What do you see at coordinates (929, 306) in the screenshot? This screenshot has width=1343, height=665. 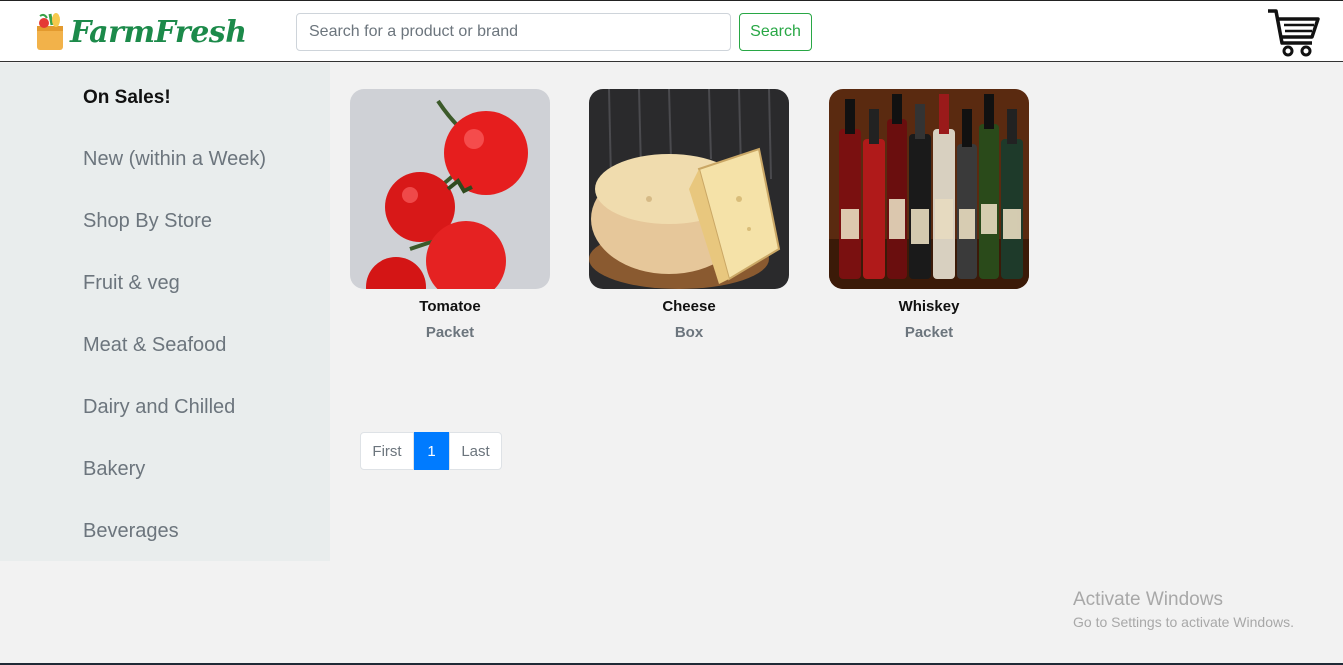 I see `product-name: Whiskey` at bounding box center [929, 306].